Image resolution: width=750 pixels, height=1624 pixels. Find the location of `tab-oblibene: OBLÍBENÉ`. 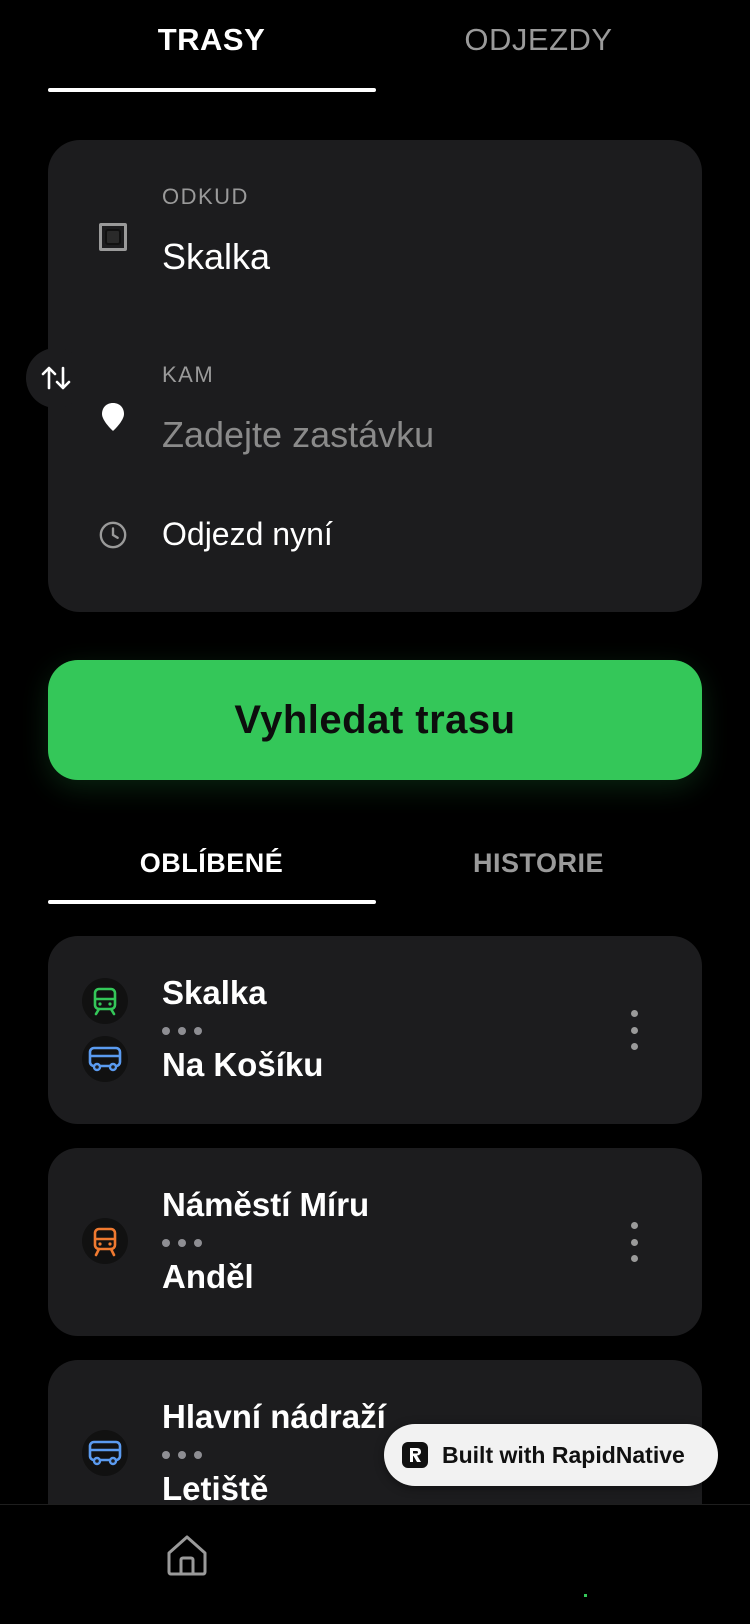

tab-oblibene: OBLÍBENÉ is located at coordinates (211, 870).